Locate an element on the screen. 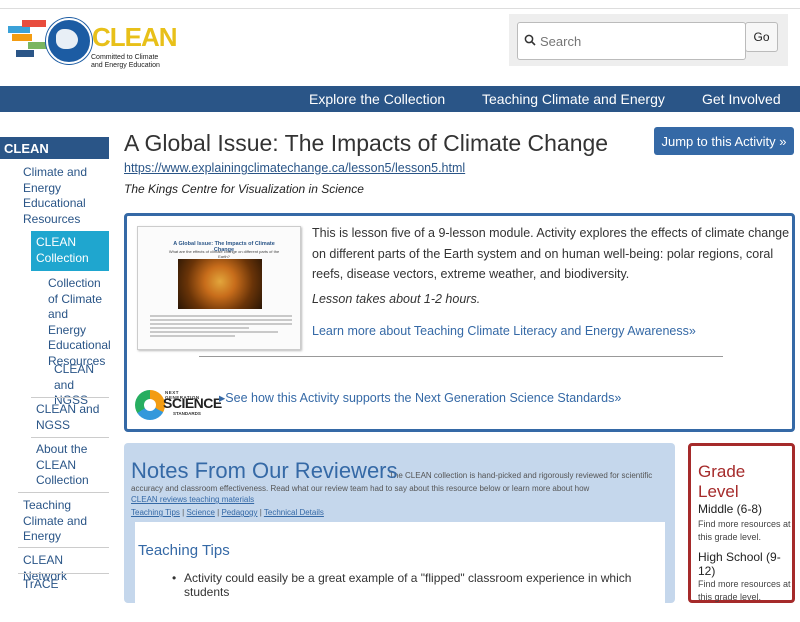  grade-high-school: High School (9-12) is located at coordinates (746, 564).